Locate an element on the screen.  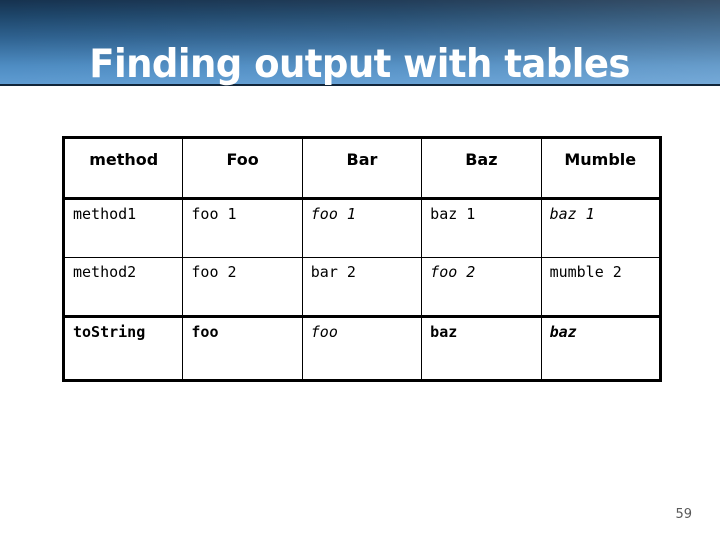
cell-bar-2: bar 2 is located at coordinates (362, 287).